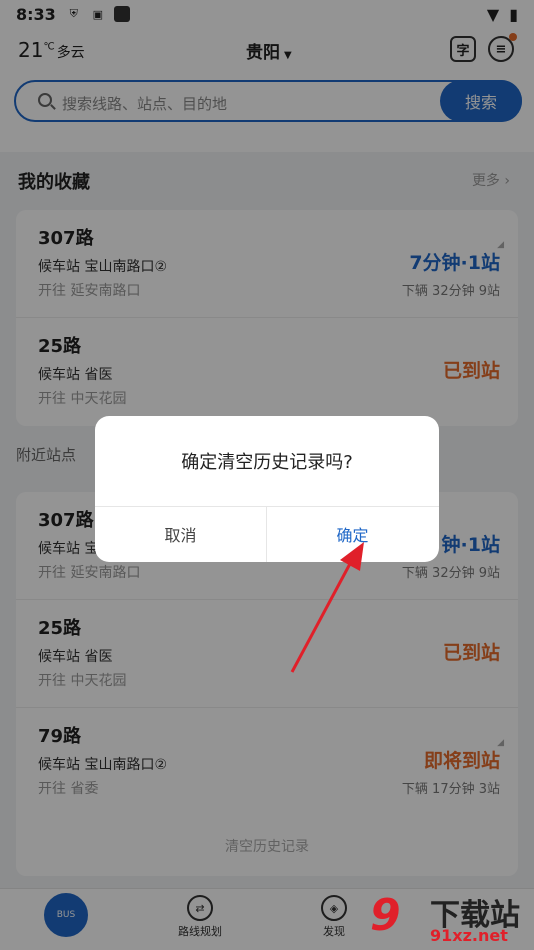 The width and height of the screenshot is (534, 950). What do you see at coordinates (352, 556) in the screenshot?
I see `arrow-head` at bounding box center [352, 556].